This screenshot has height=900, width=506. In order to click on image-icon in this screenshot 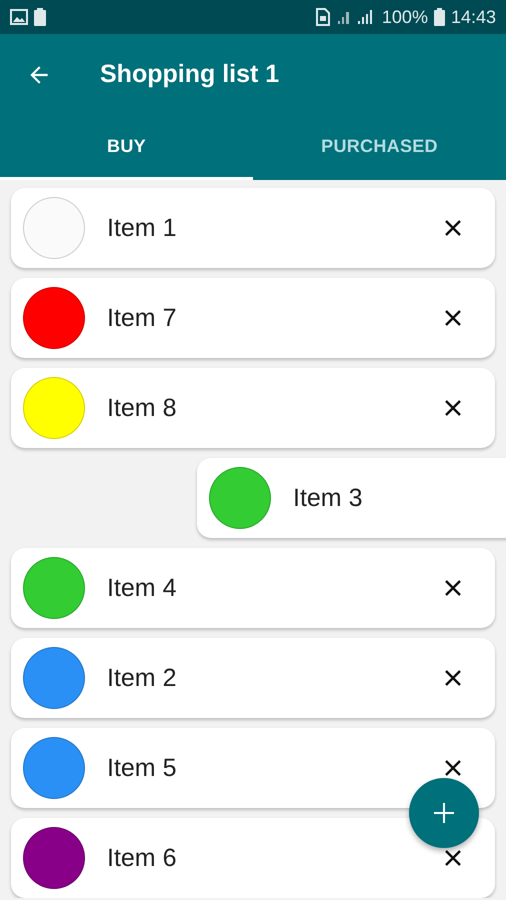, I will do `click(19, 17)`.